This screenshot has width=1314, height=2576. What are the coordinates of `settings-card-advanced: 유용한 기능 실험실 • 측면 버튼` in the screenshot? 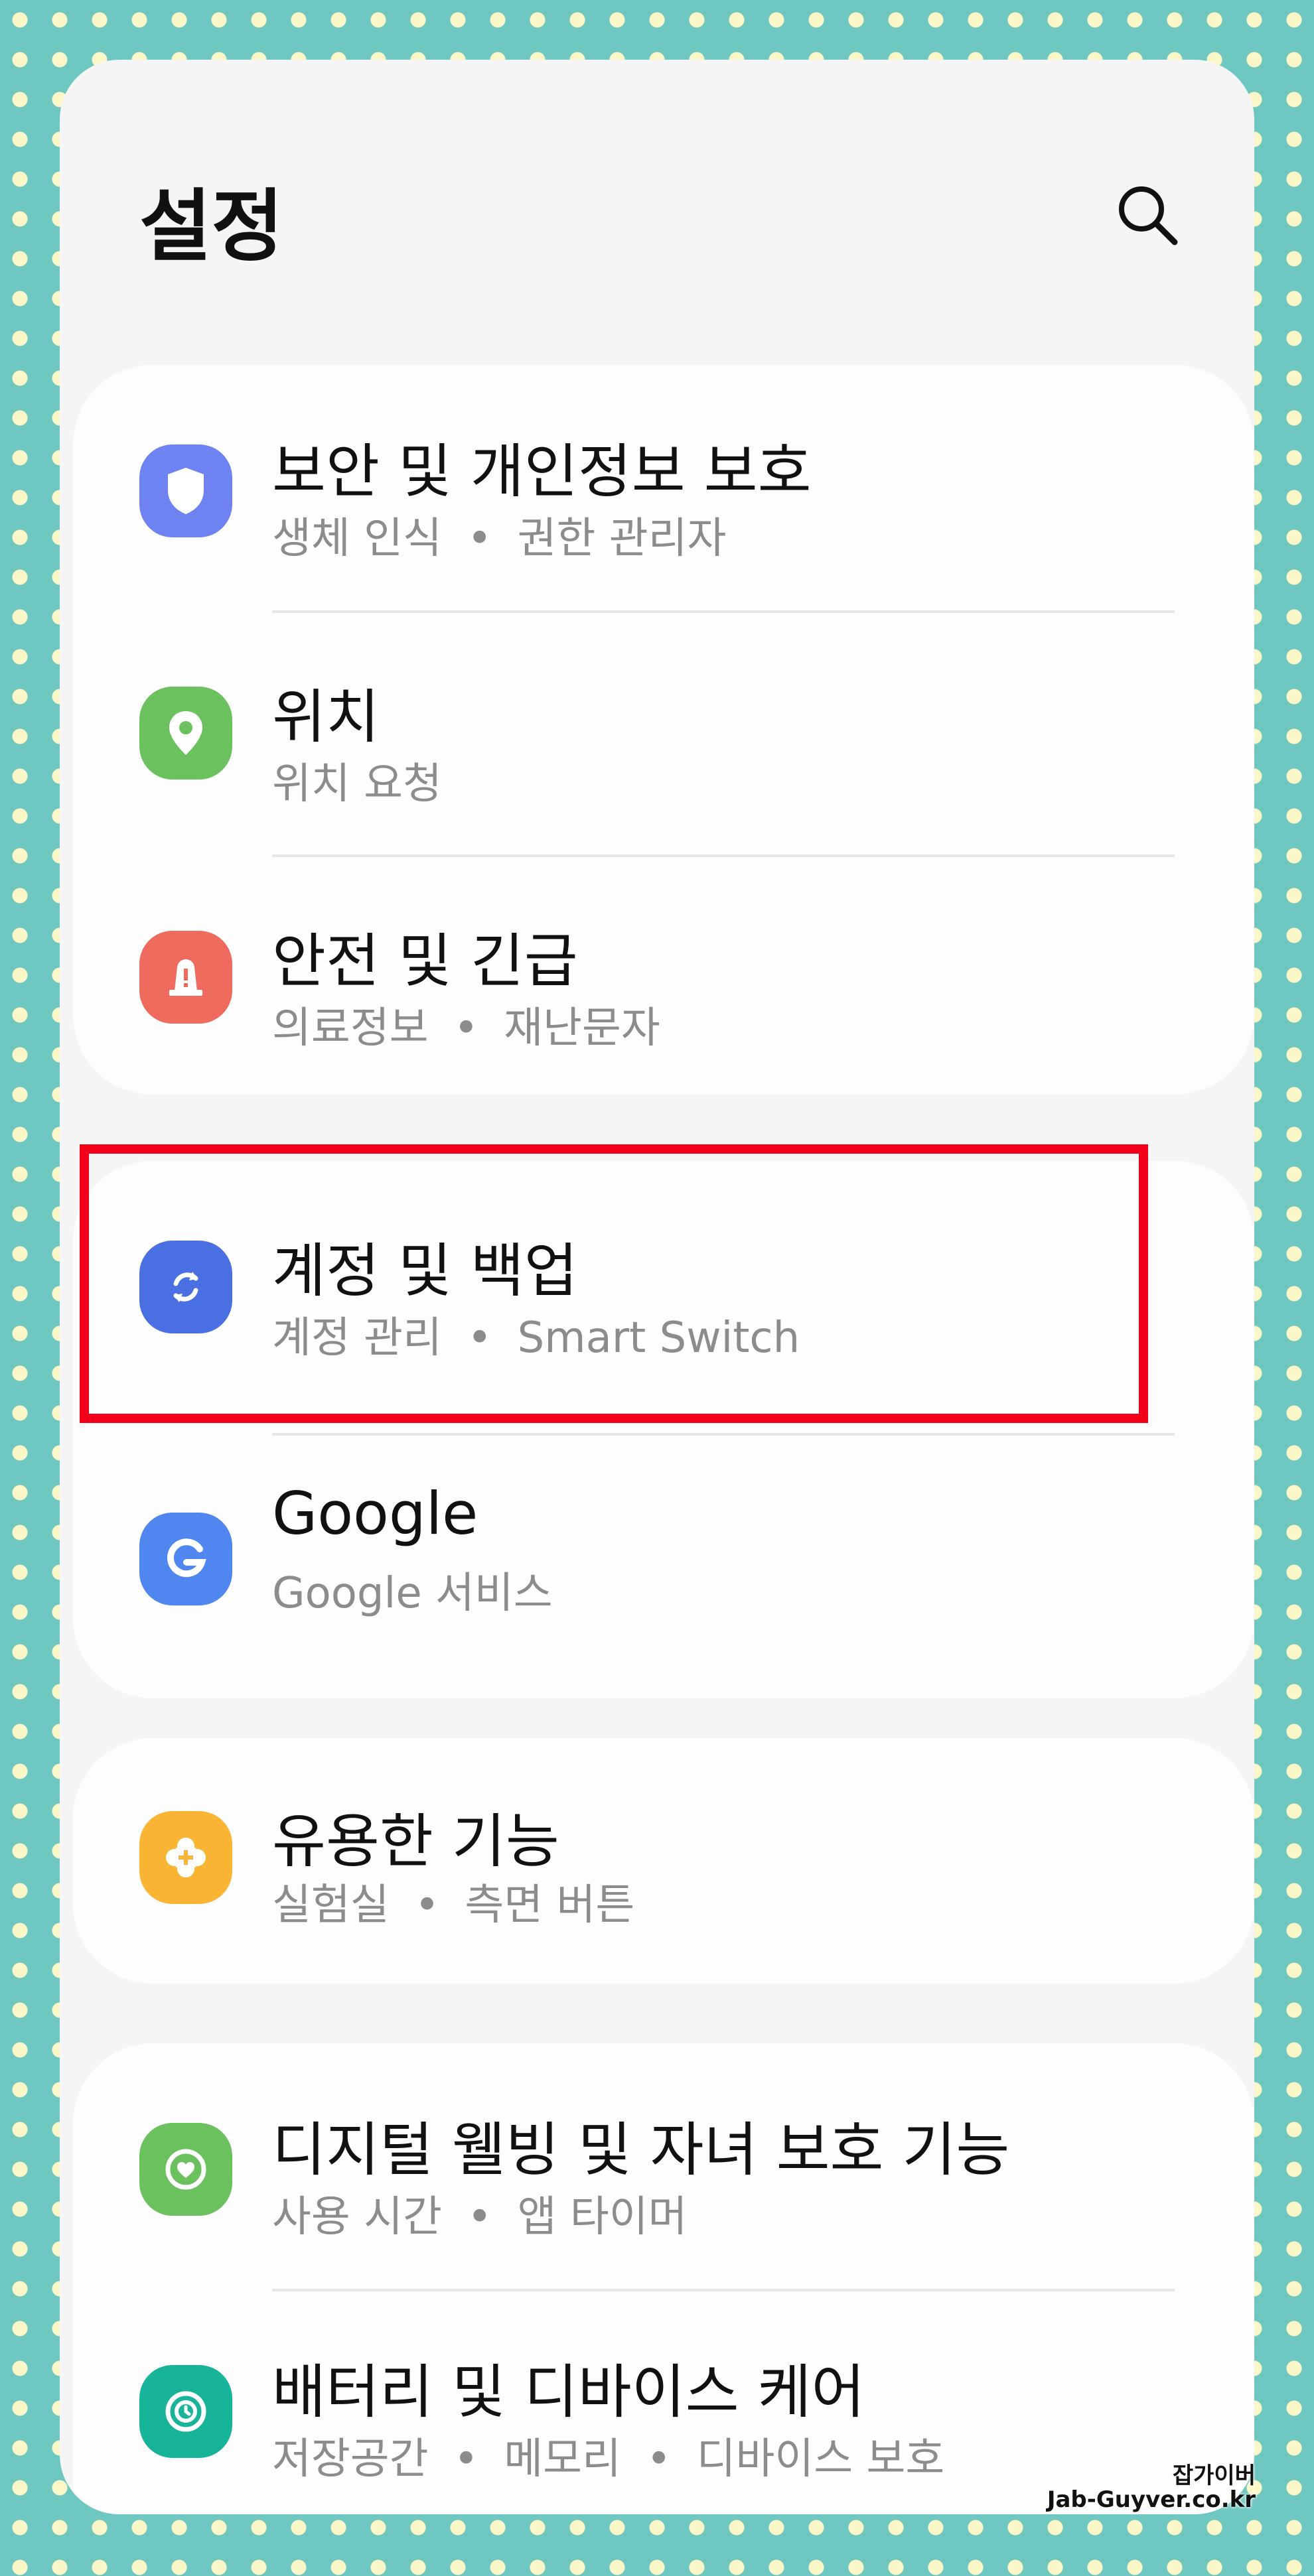 It's located at (664, 1861).